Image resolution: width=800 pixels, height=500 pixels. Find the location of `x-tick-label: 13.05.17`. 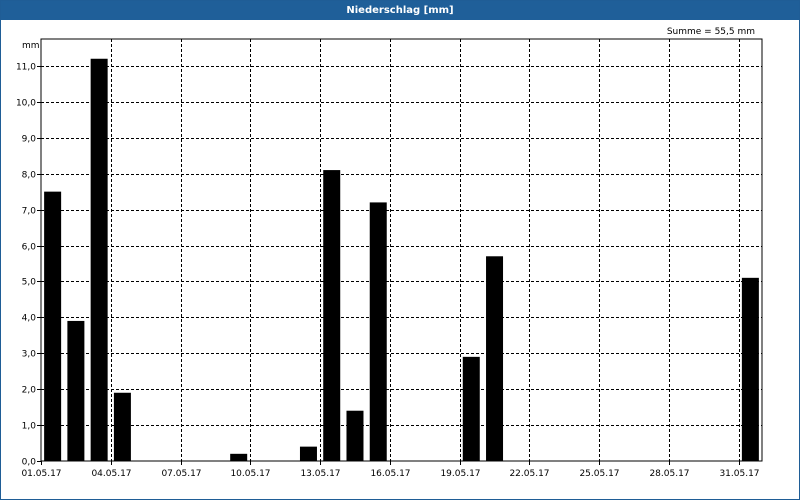

x-tick-label: 13.05.17 is located at coordinates (320, 474).